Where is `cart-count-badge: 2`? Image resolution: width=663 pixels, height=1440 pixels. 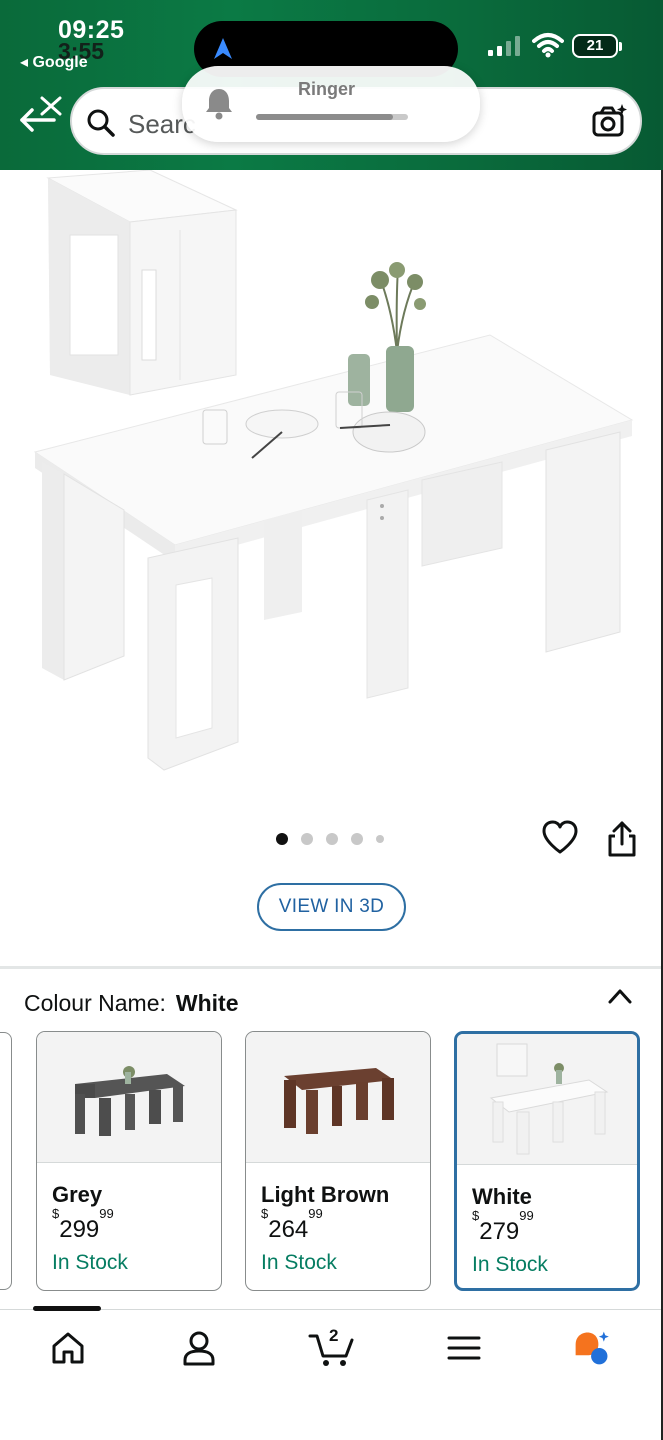 cart-count-badge: 2 is located at coordinates (334, 1335).